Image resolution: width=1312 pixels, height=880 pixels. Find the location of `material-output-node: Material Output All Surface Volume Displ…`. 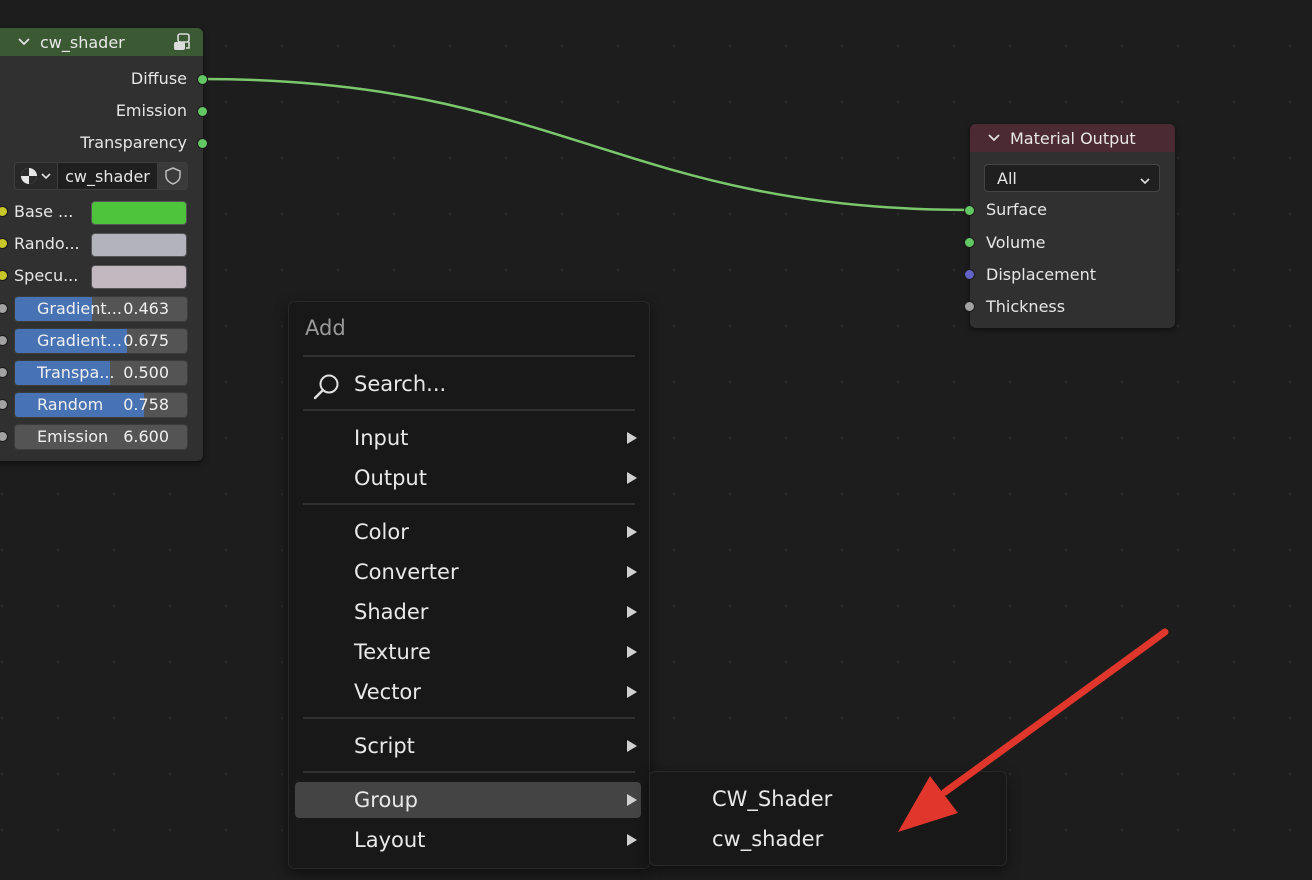

material-output-node: Material Output All Surface Volume Displ… is located at coordinates (1069, 226).